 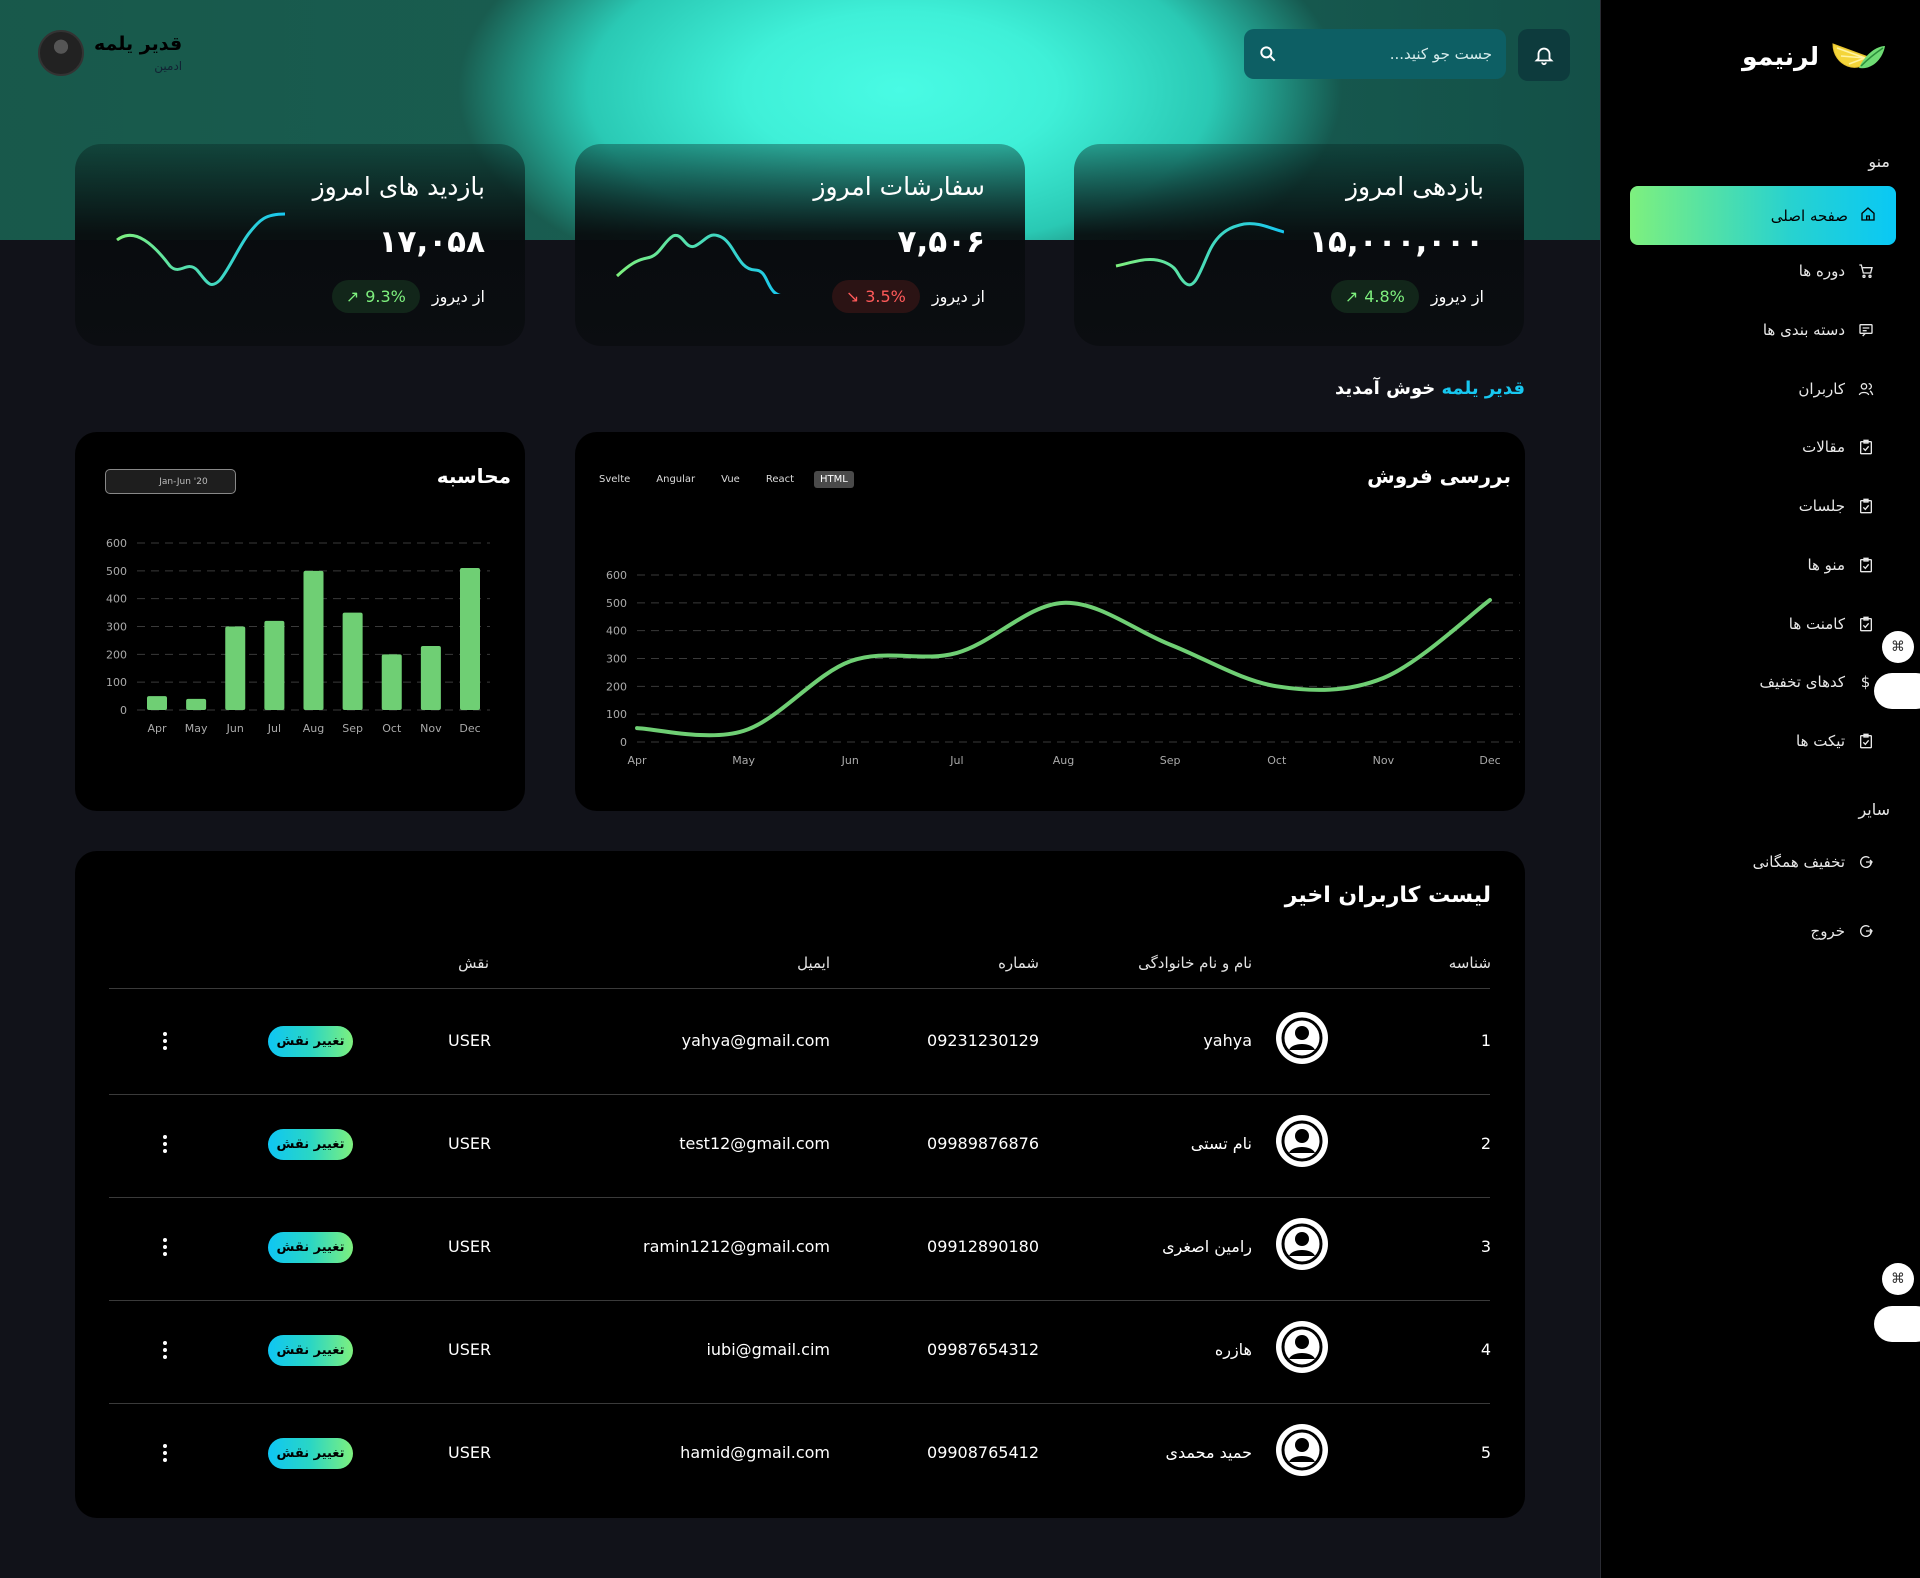 What do you see at coordinates (473, 963) in the screenshot?
I see `column-header-role: نقش` at bounding box center [473, 963].